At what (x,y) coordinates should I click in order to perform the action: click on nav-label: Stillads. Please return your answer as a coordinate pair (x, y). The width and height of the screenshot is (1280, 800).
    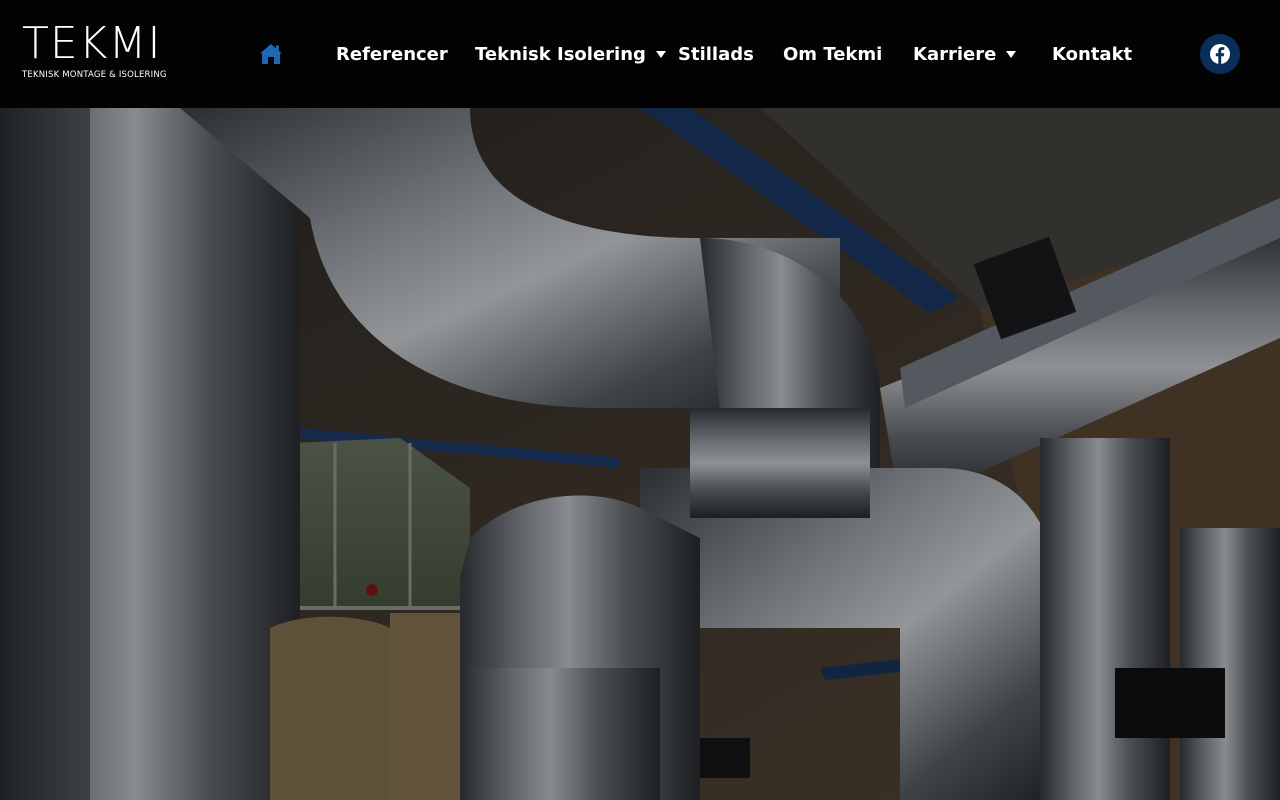
    Looking at the image, I should click on (716, 54).